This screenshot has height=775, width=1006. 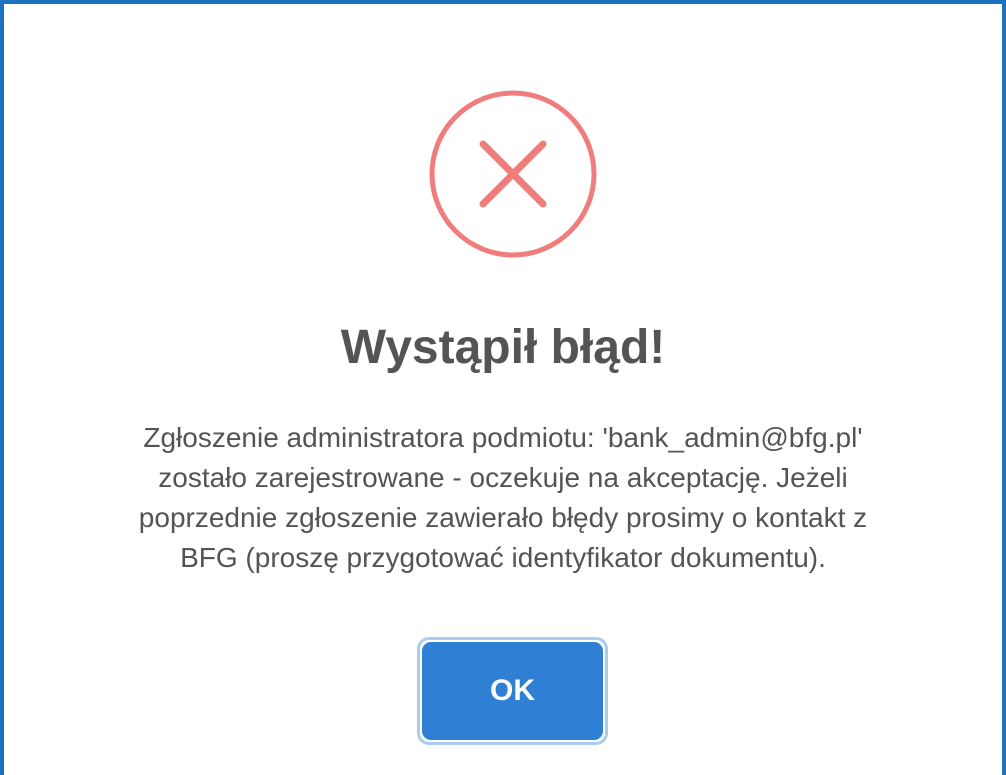 What do you see at coordinates (512, 691) in the screenshot?
I see `ok-button: OK` at bounding box center [512, 691].